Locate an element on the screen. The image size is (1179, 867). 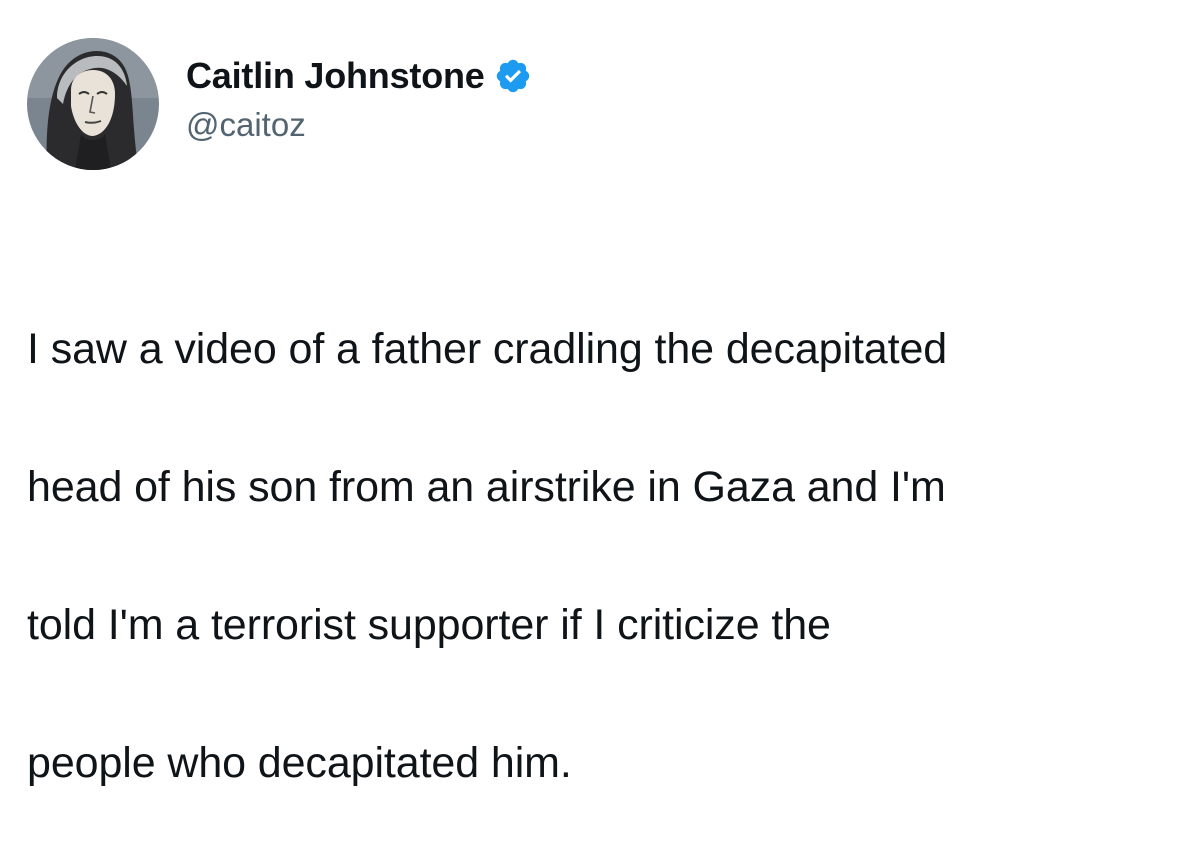
verified-badge-icon is located at coordinates (513, 76).